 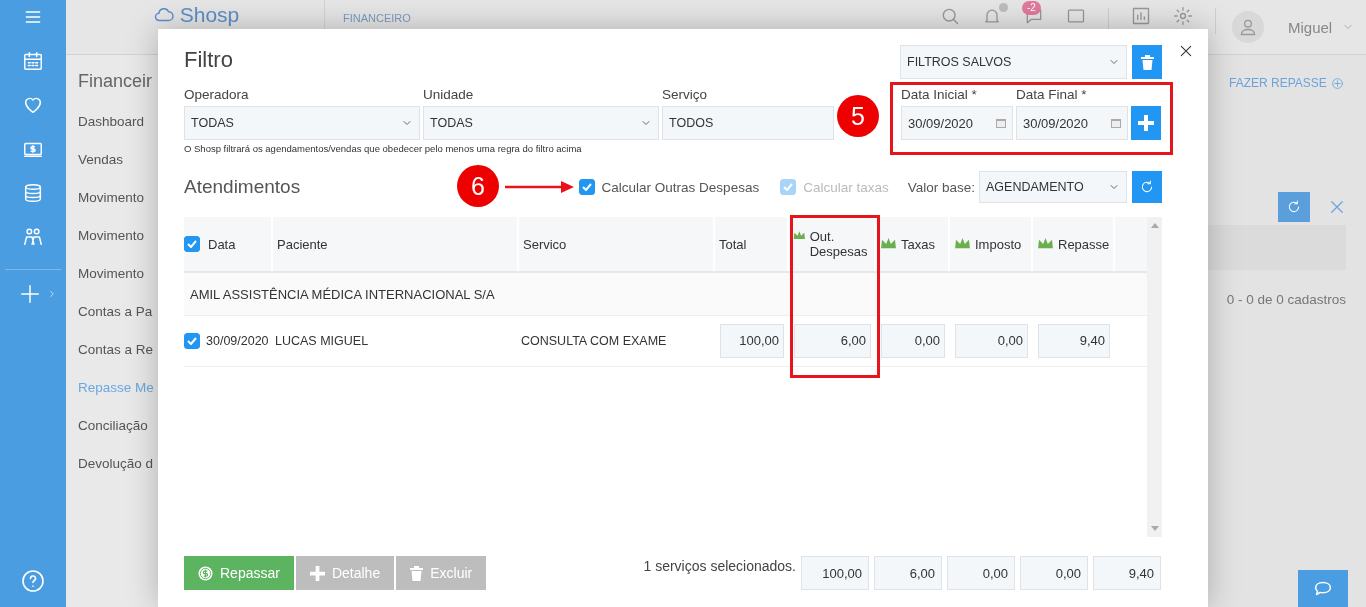 I want to click on column-header: Out. Despesas, so click(x=841, y=244).